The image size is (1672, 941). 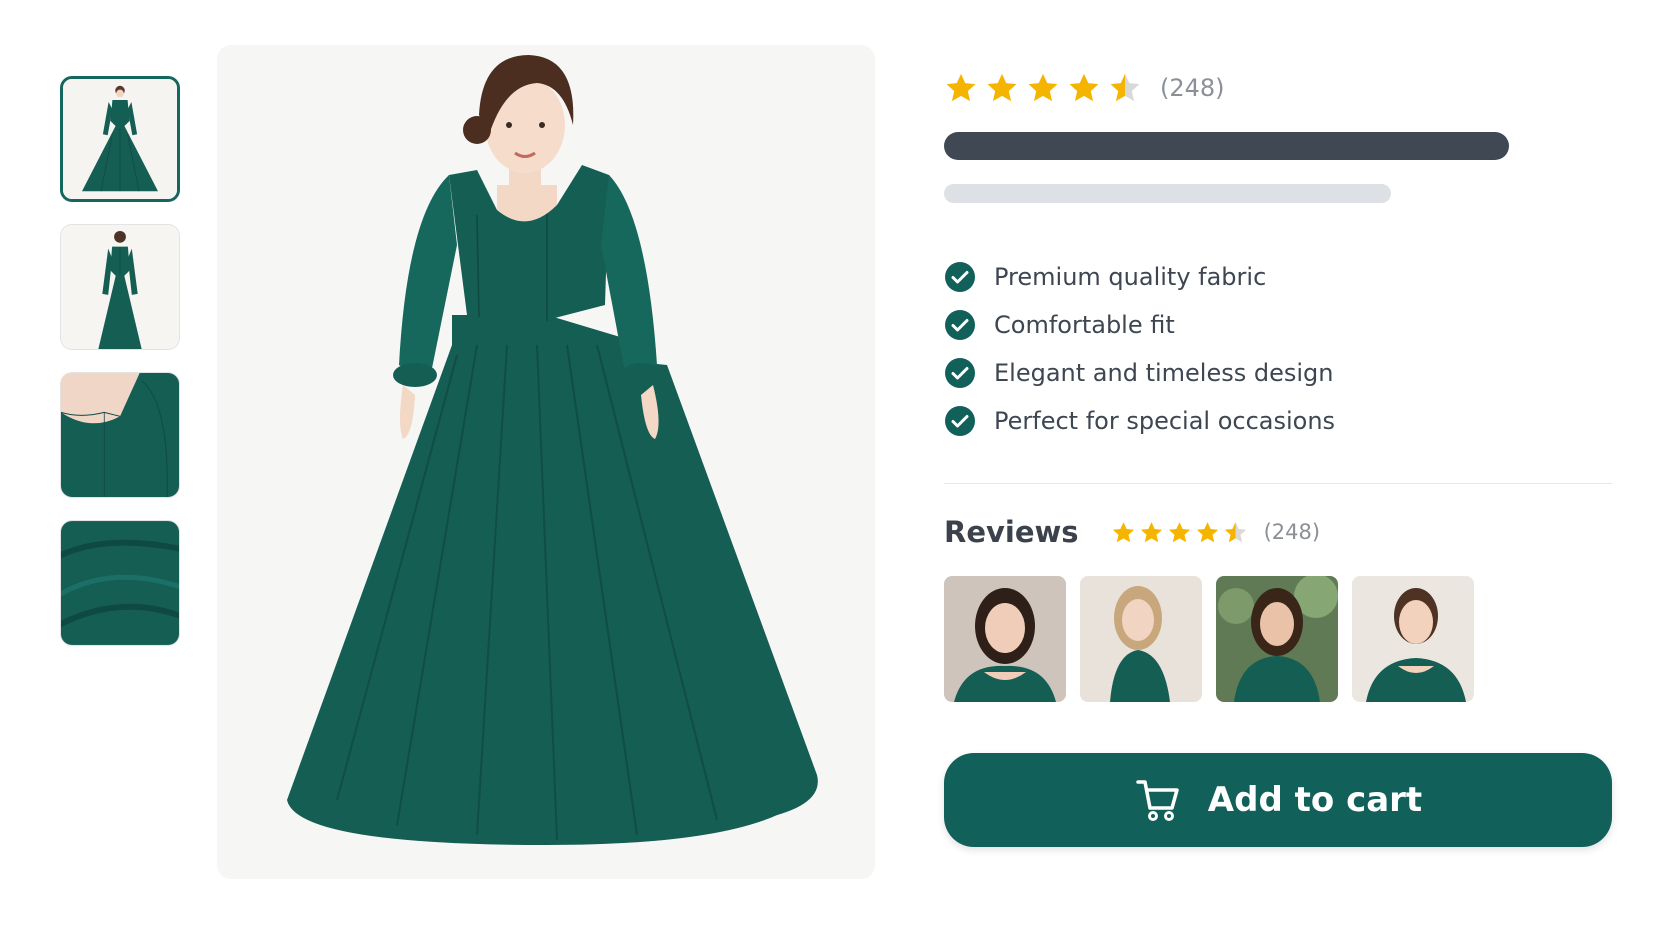 What do you see at coordinates (1226, 146) in the screenshot?
I see `product-title-placeholder` at bounding box center [1226, 146].